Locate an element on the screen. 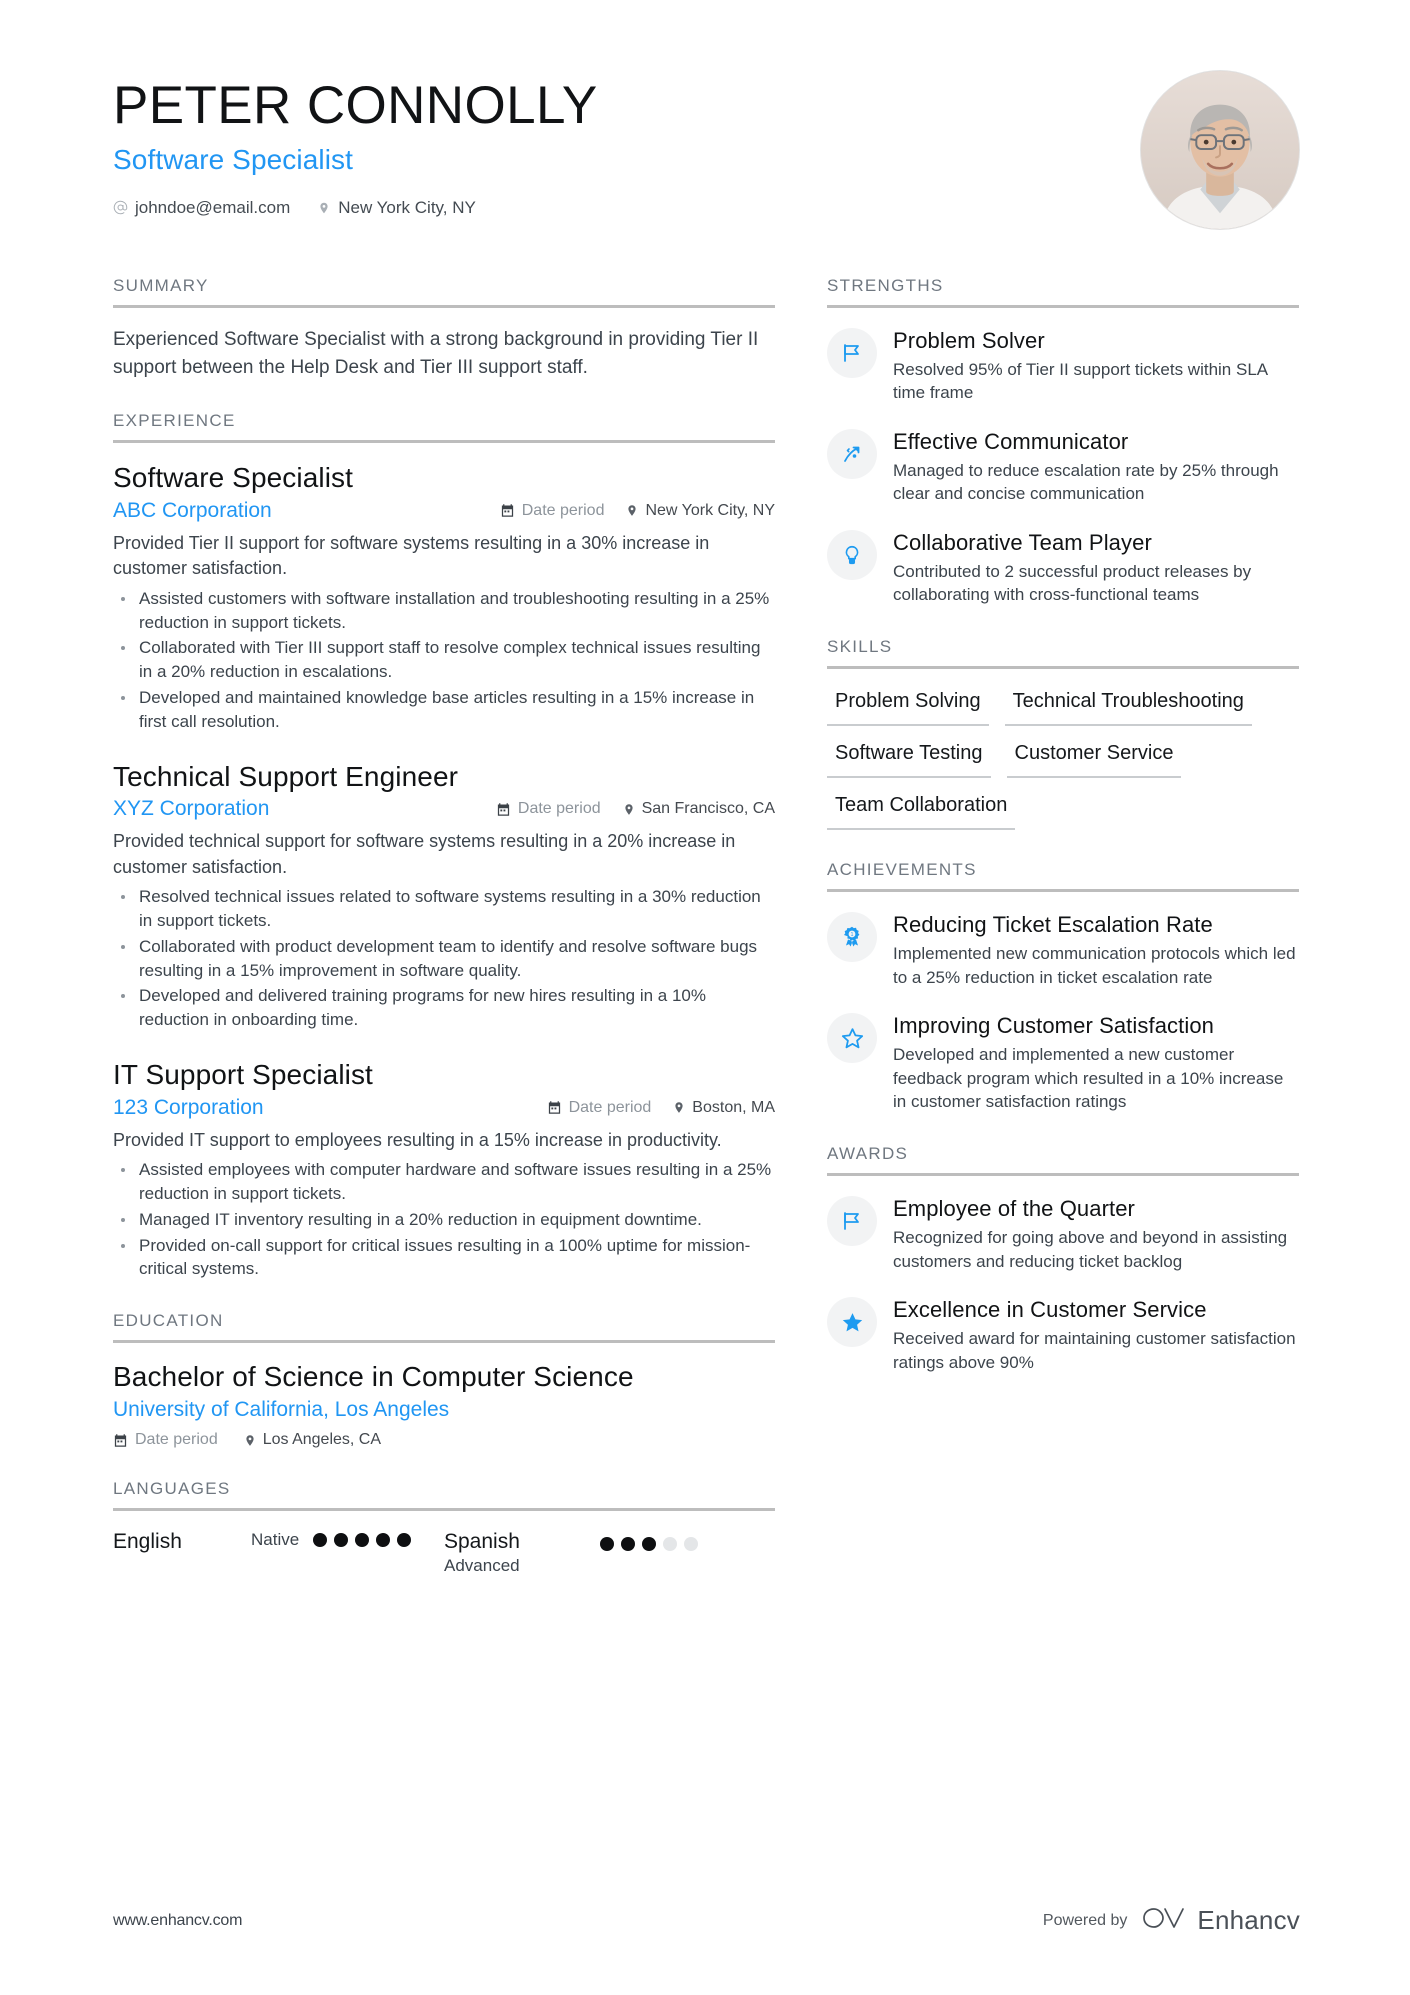  award-title: Employee of the Quarter is located at coordinates (1014, 1209).